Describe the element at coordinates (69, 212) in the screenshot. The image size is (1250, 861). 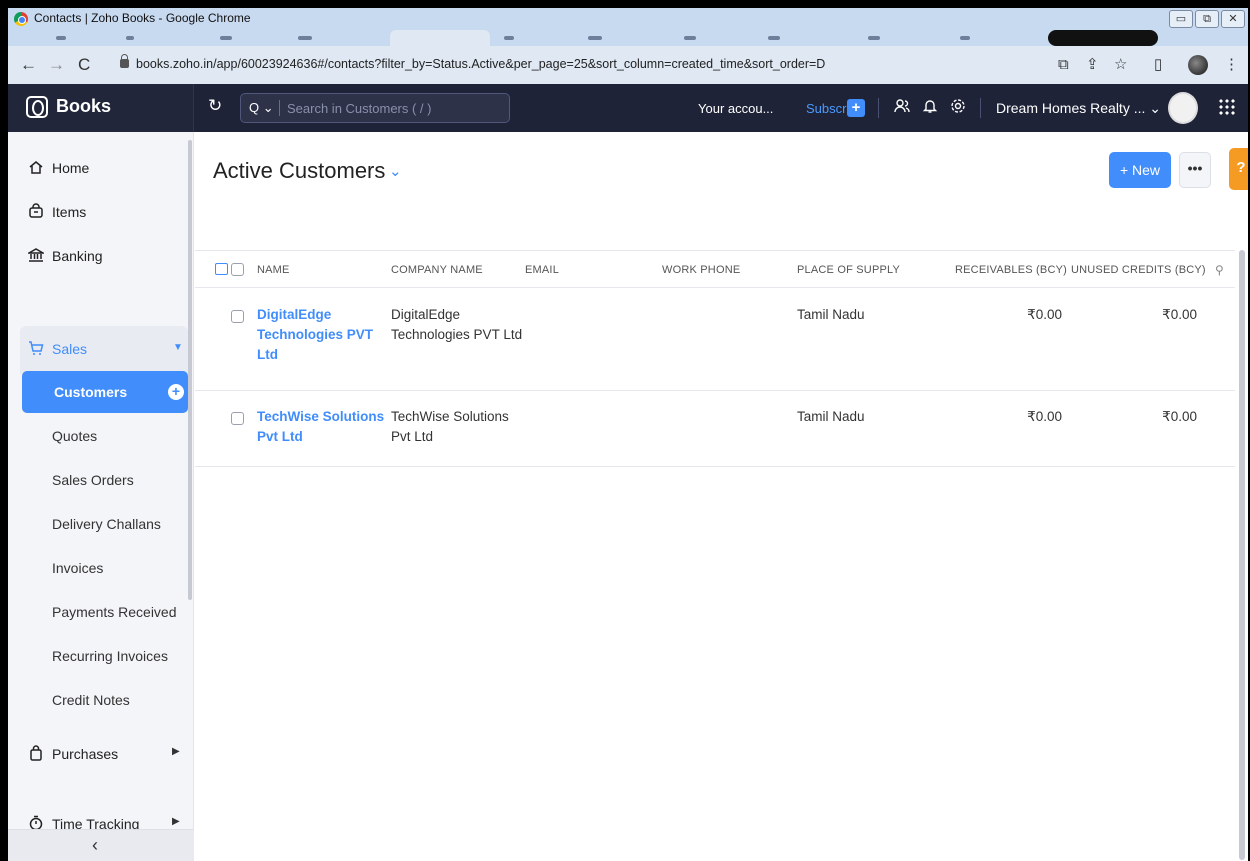
I see `sidebar-item-label: Items` at that location.